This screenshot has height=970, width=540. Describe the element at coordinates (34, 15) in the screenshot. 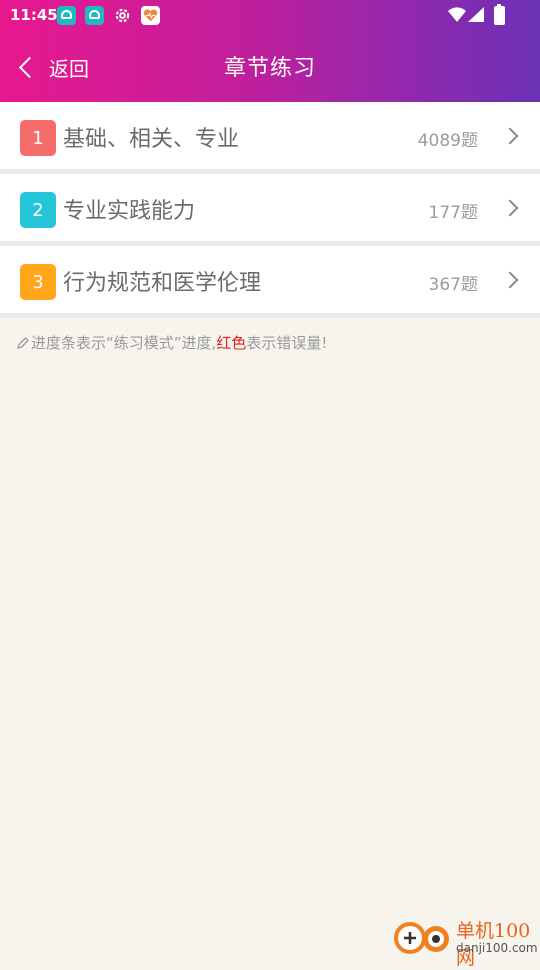

I see `status-time: 11:45` at that location.